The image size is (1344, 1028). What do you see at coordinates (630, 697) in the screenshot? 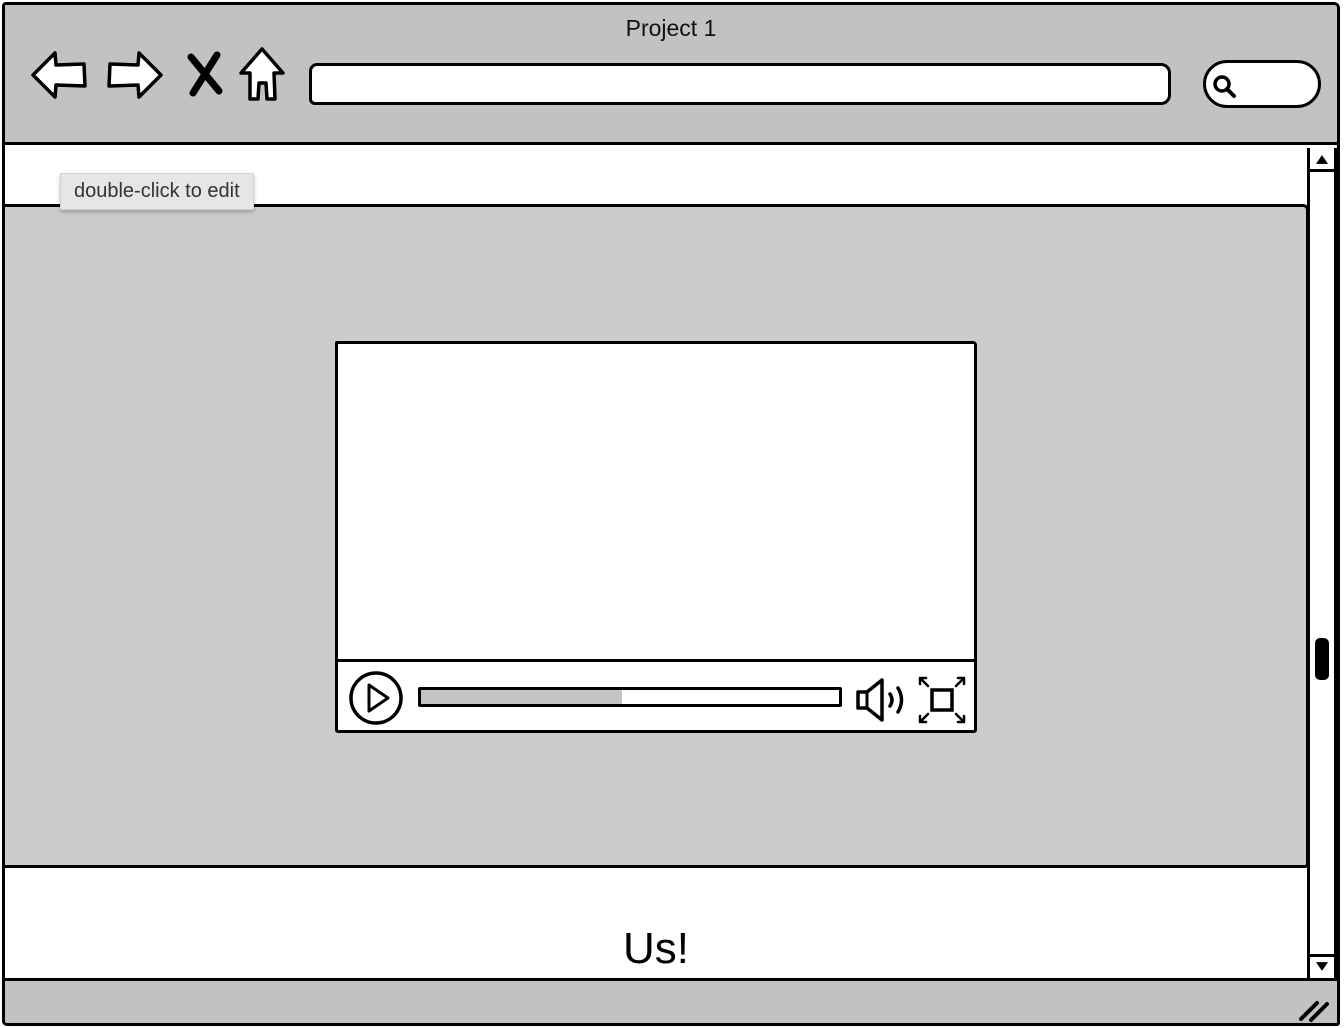
I see `seek-bar` at bounding box center [630, 697].